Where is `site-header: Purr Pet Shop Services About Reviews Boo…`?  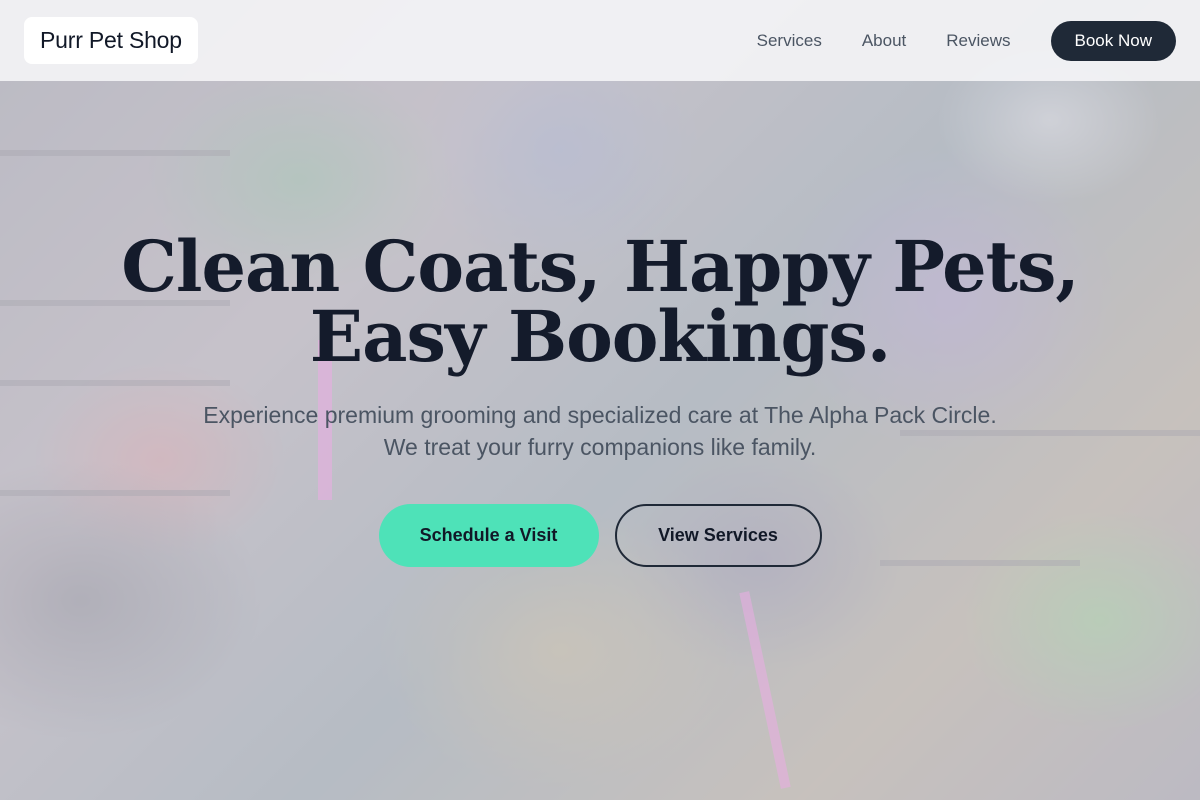
site-header: Purr Pet Shop Services About Reviews Boo… is located at coordinates (600, 40).